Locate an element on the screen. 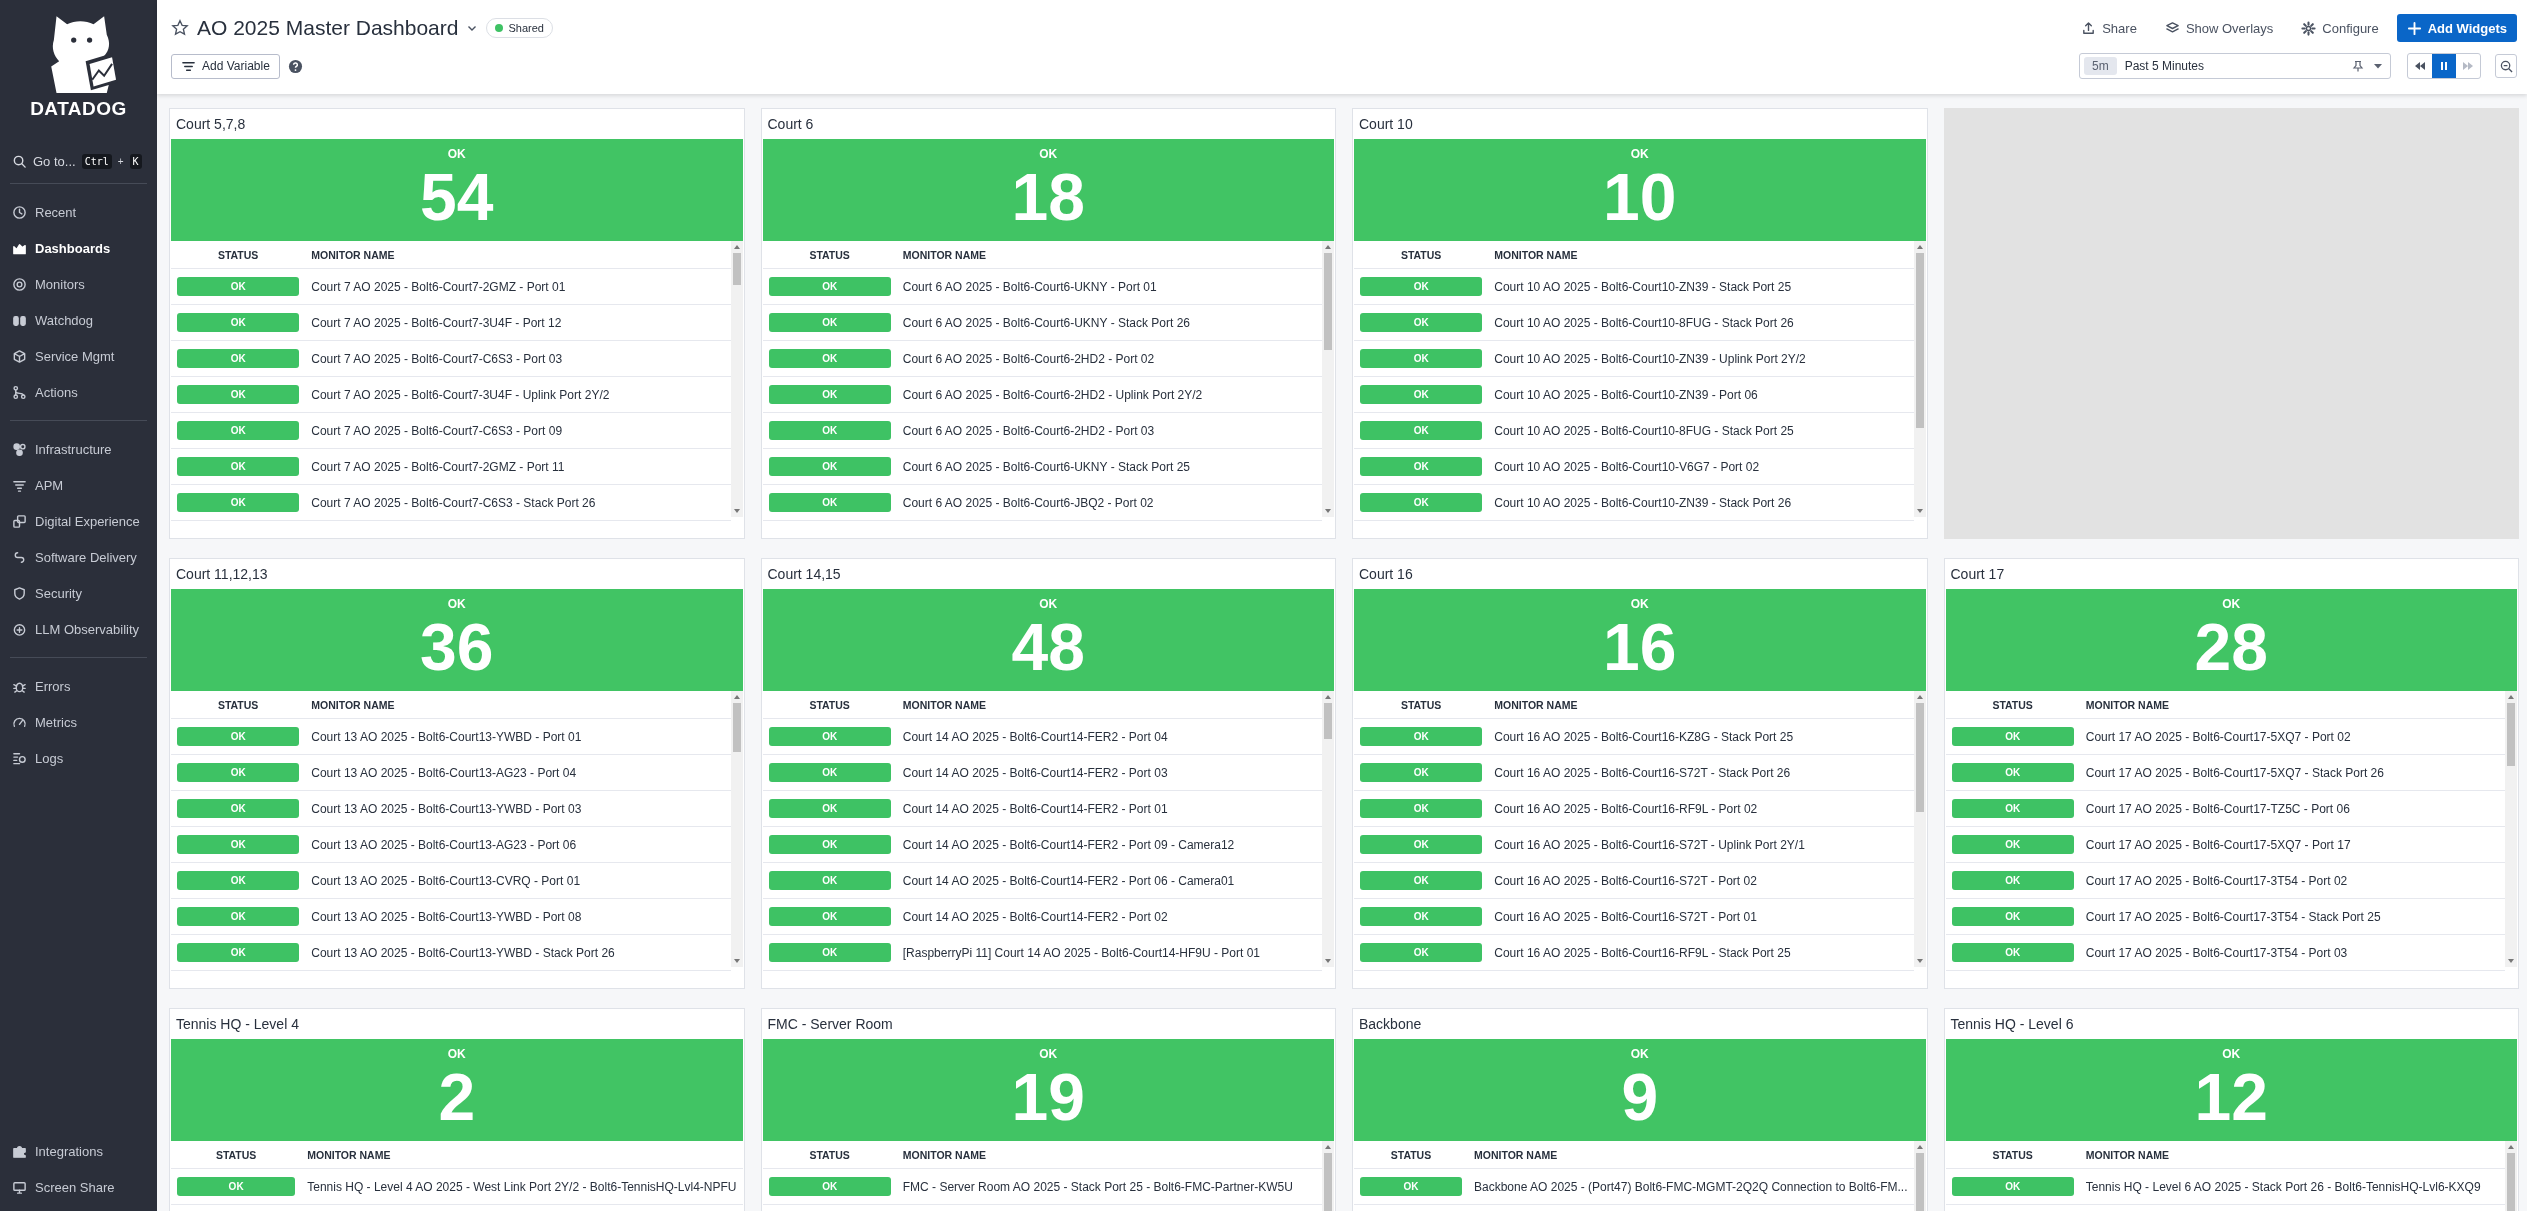  monitor-name: Court 6 AO 2025 - Bolt6-Court6-UKNY - Port 01 is located at coordinates (1109, 286).